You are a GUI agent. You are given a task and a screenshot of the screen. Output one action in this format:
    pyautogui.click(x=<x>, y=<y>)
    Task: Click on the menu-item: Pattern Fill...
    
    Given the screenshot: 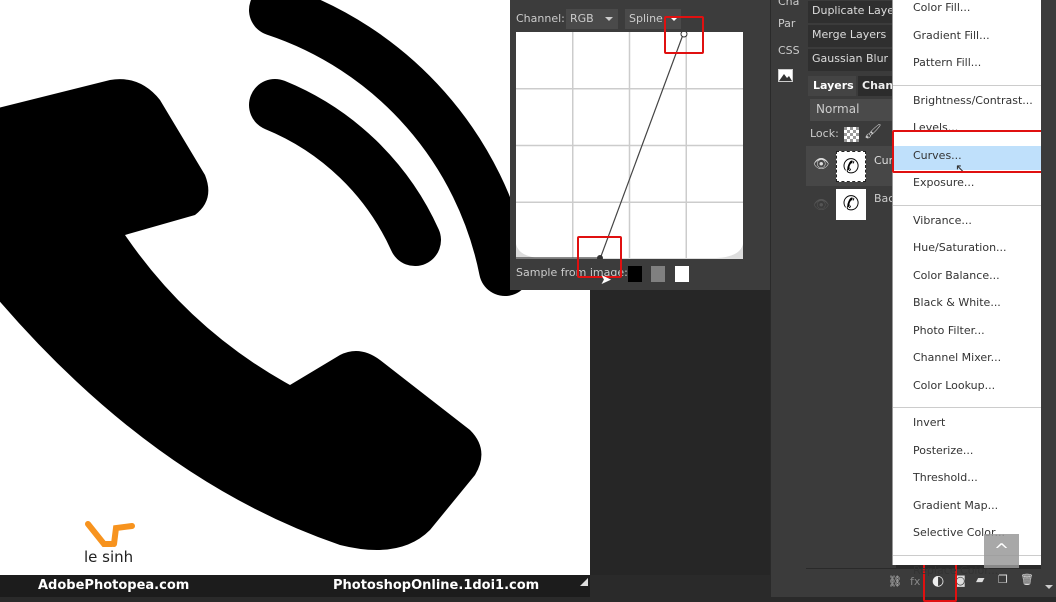 What is the action you would take?
    pyautogui.click(x=967, y=65)
    